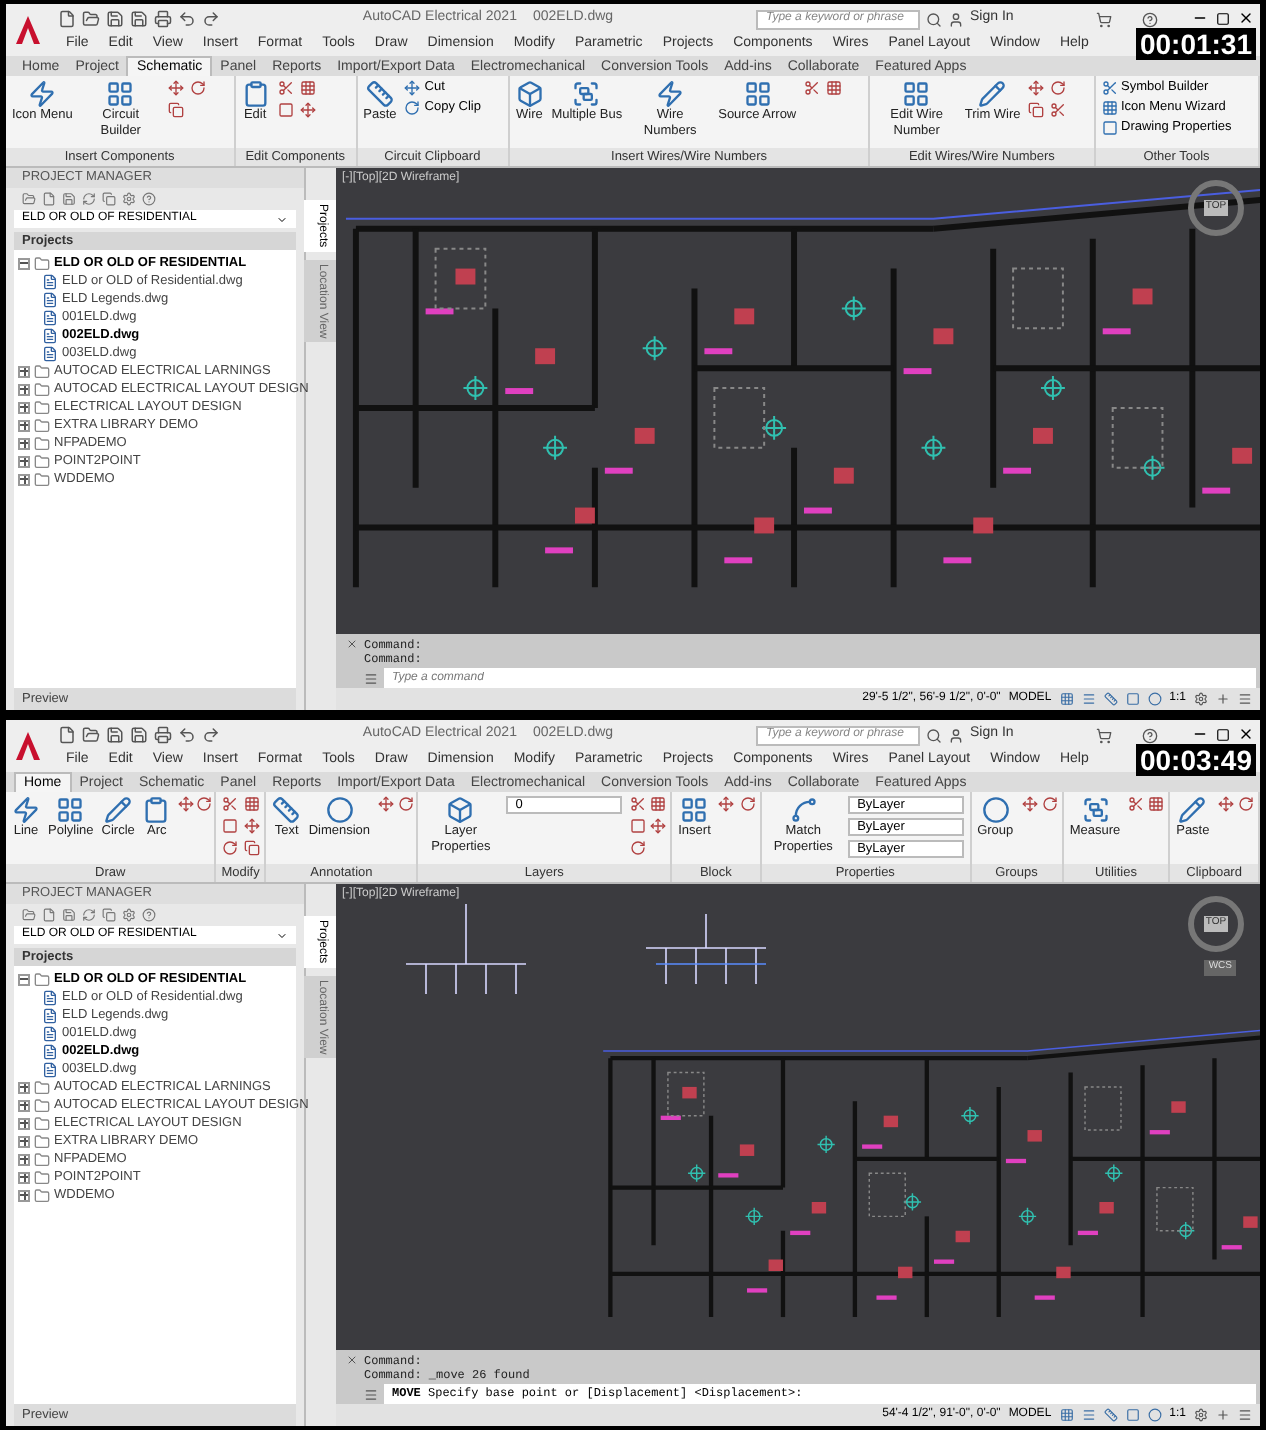  I want to click on curve-icon, so click(803, 810).